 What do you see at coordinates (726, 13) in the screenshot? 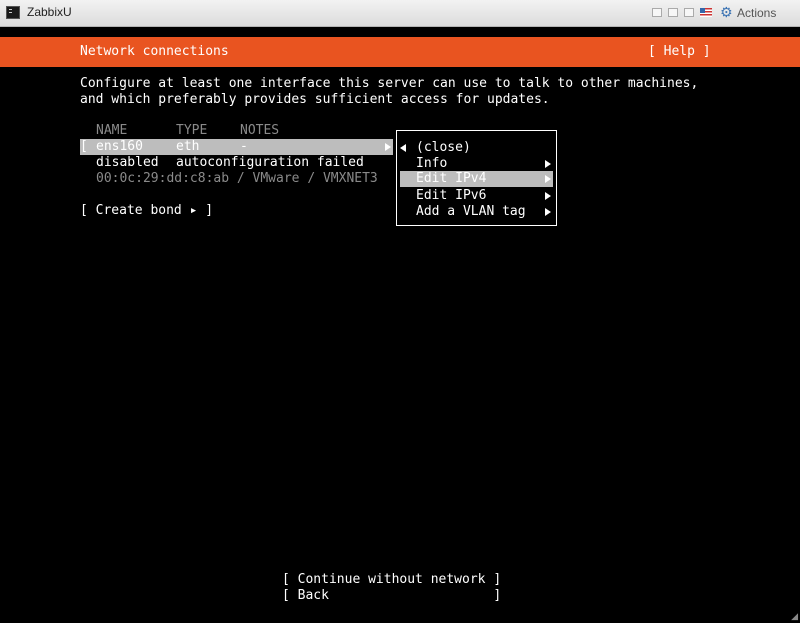
I see `gear-icon: ⚙` at bounding box center [726, 13].